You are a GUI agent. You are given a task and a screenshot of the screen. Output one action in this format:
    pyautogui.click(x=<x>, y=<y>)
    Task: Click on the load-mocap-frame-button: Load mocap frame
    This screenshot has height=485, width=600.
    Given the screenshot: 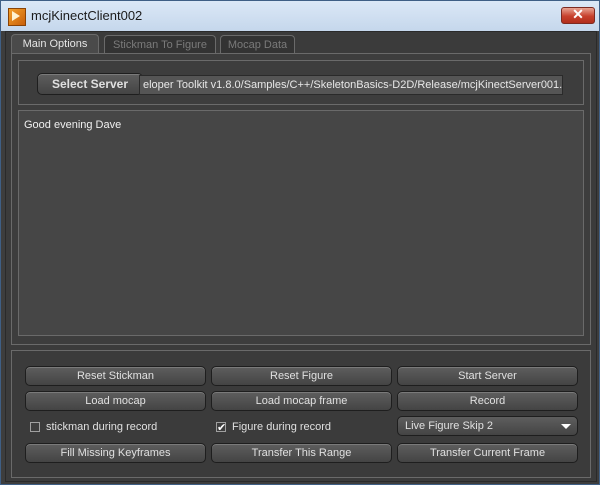 What is the action you would take?
    pyautogui.click(x=301, y=401)
    